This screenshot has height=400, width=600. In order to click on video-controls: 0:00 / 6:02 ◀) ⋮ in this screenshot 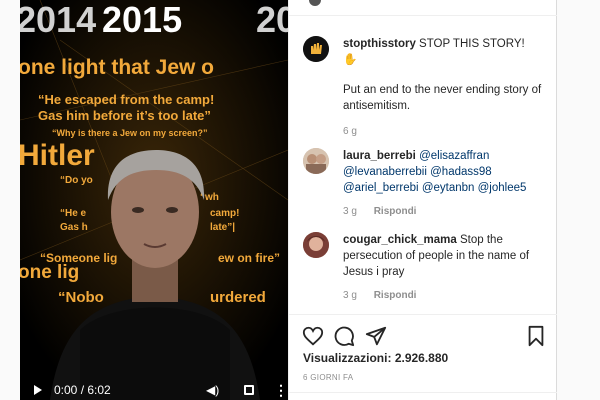, I will do `click(154, 390)`.